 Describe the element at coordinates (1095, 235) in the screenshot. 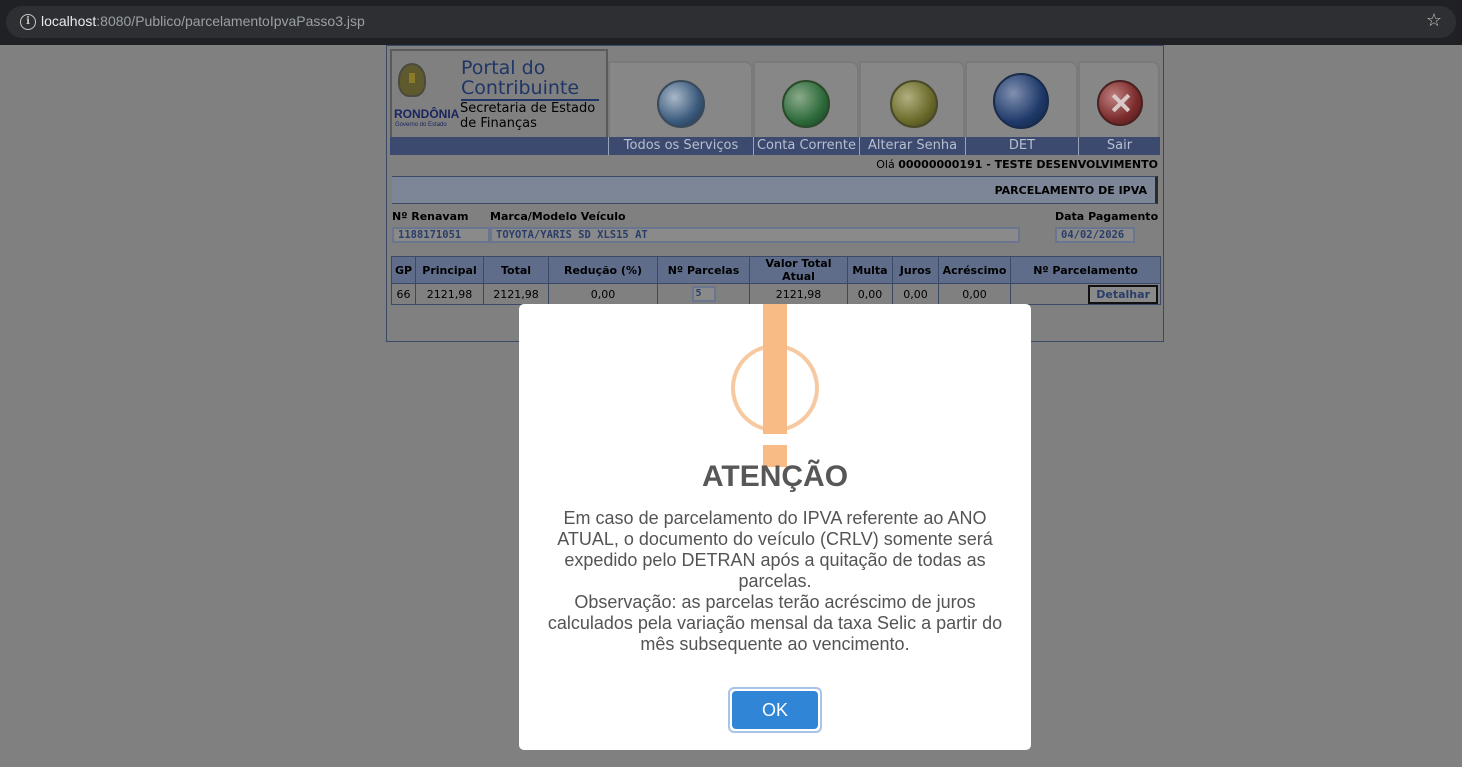

I see `data-pagamento-field: 04/02/2026` at that location.